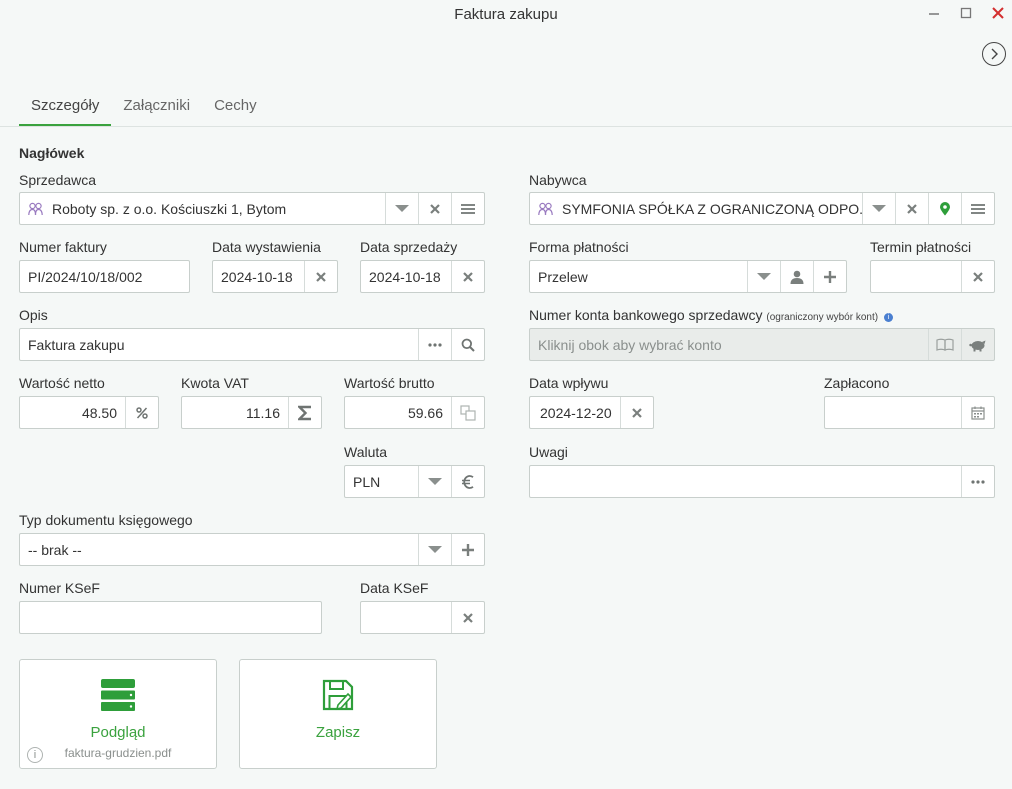  Describe the element at coordinates (548, 452) in the screenshot. I see `notes-label: Uwagi` at that location.